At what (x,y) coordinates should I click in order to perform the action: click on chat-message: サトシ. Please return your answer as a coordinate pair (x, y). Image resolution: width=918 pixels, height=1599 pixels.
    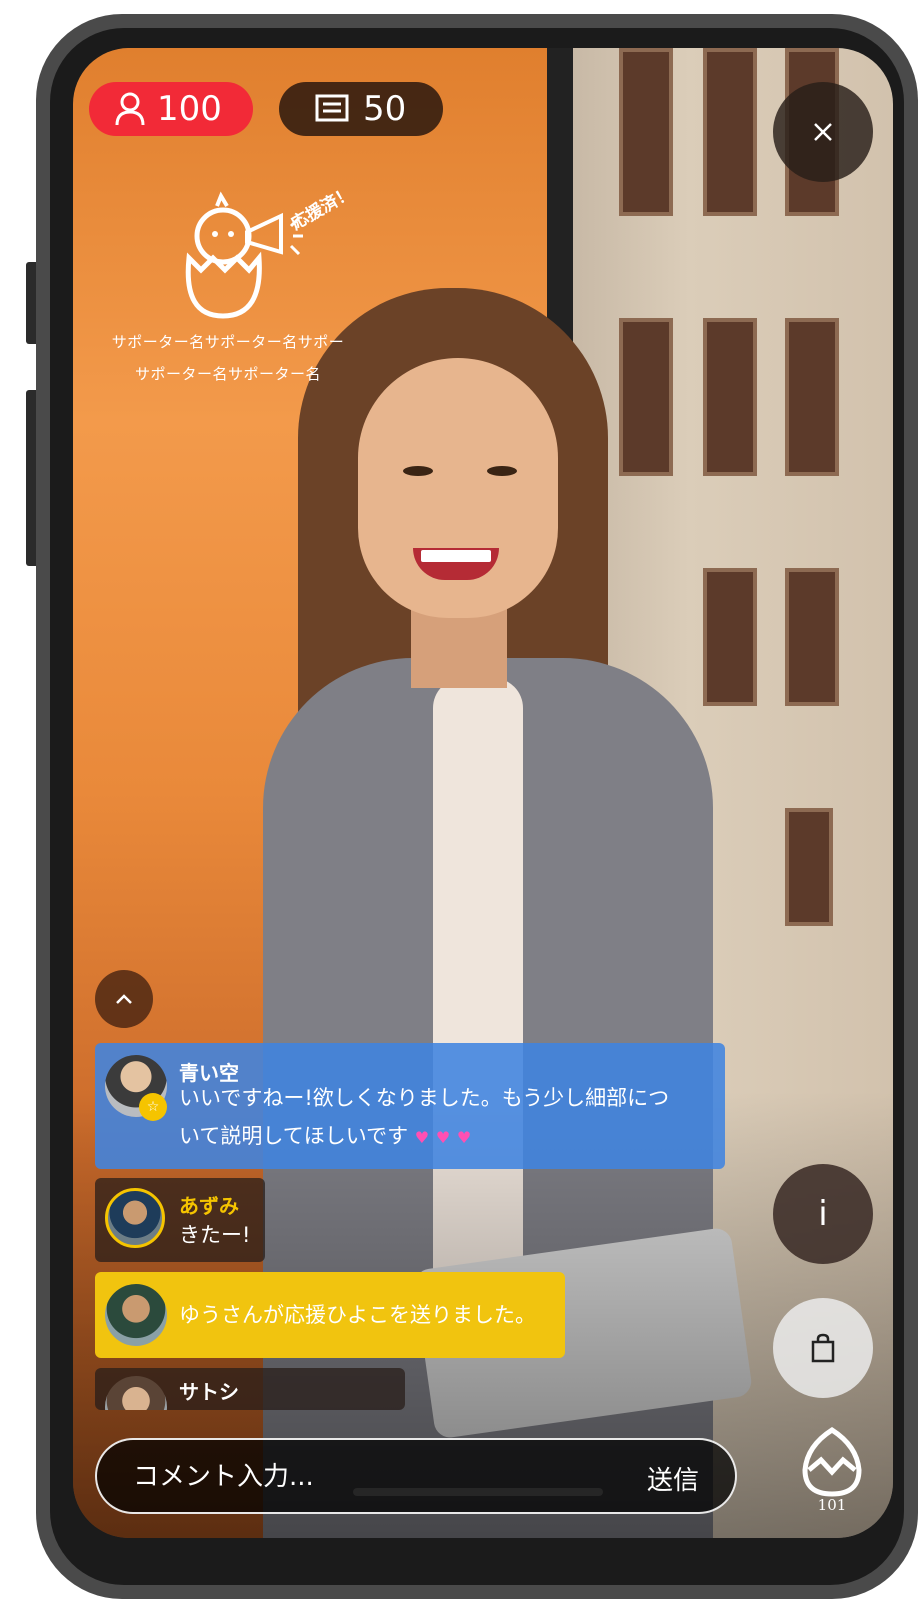
    Looking at the image, I should click on (250, 1389).